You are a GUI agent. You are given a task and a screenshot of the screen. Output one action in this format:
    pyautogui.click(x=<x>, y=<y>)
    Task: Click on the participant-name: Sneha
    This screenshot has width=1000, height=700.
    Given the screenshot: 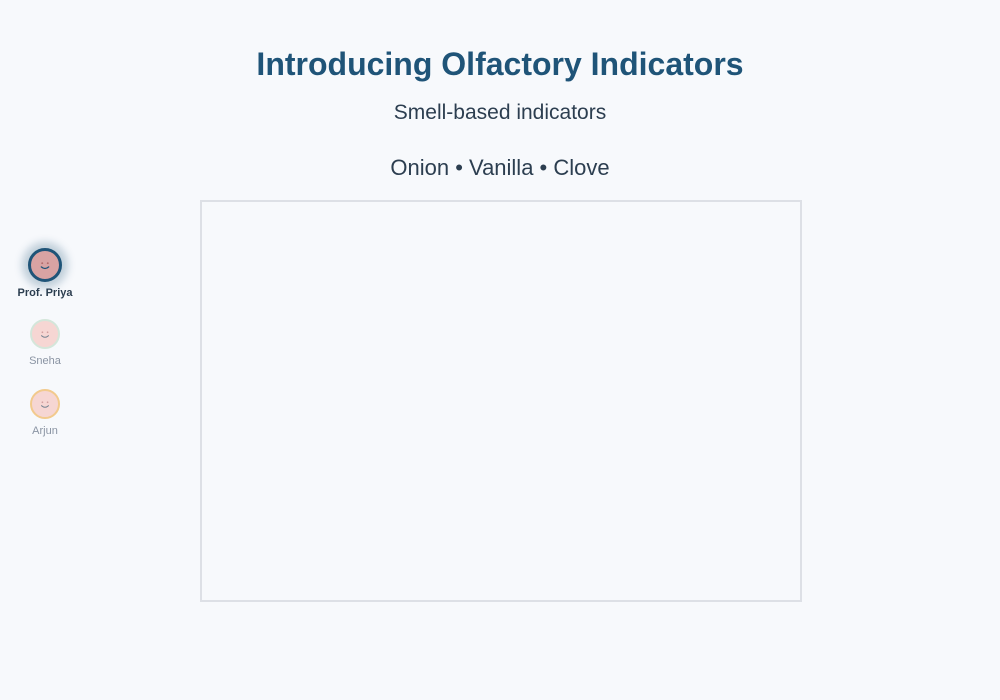 What is the action you would take?
    pyautogui.click(x=45, y=361)
    